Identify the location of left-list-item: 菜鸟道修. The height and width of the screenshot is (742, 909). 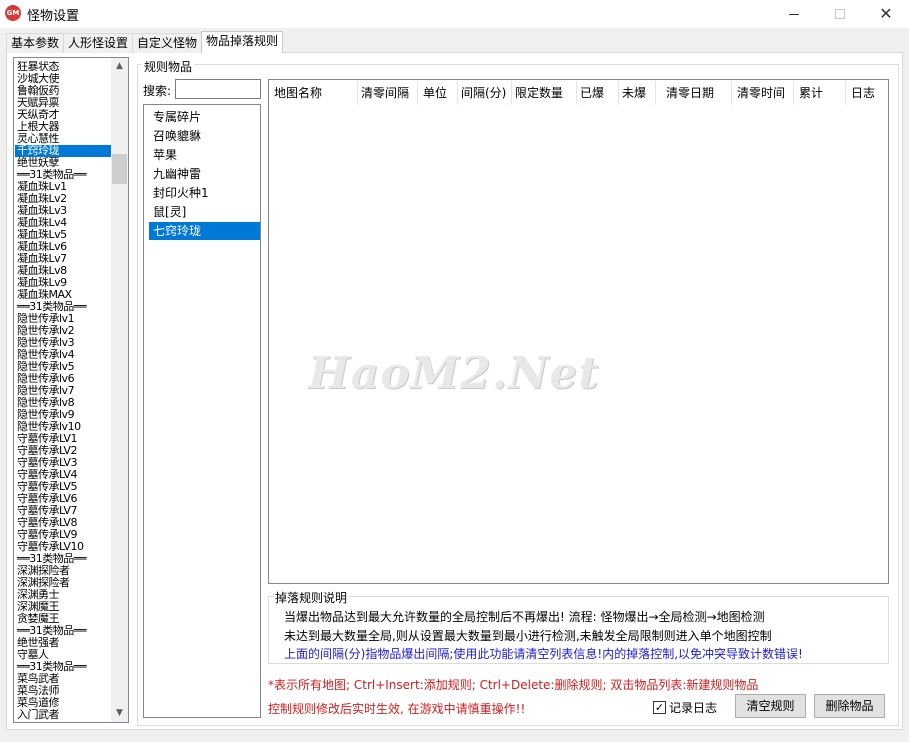
(63, 703).